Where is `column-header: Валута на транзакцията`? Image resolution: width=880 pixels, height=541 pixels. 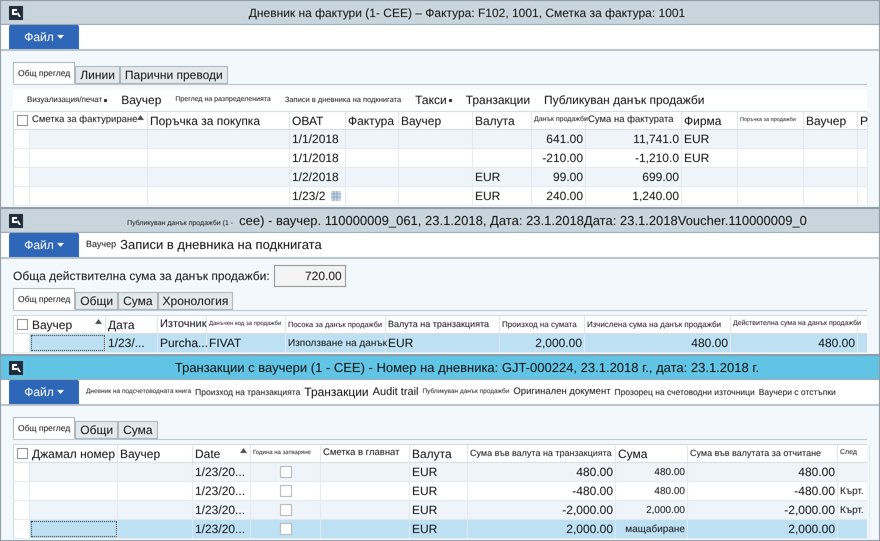
column-header: Валута на транзакцията is located at coordinates (443, 324).